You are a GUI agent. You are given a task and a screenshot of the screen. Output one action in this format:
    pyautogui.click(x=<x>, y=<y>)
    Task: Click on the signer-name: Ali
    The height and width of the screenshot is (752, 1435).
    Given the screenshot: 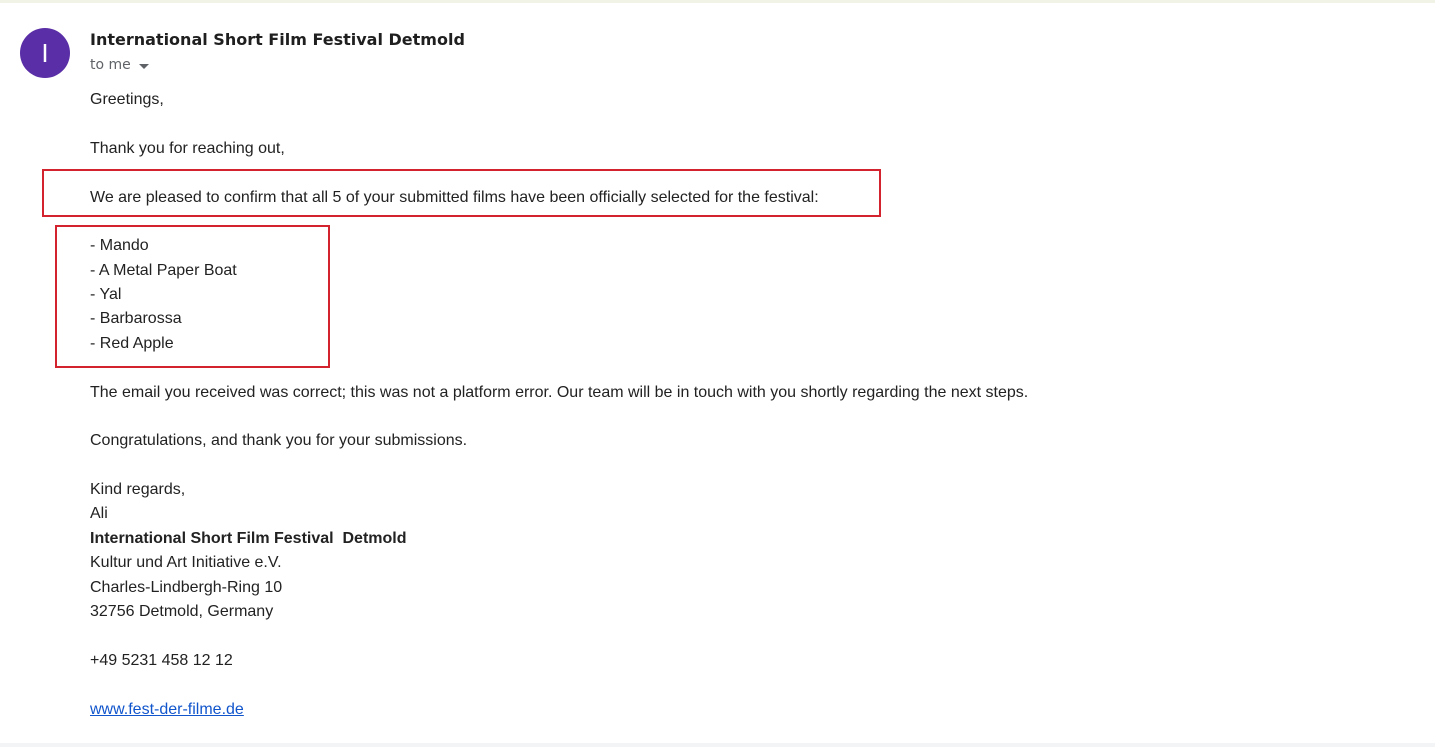 What is the action you would take?
    pyautogui.click(x=99, y=513)
    